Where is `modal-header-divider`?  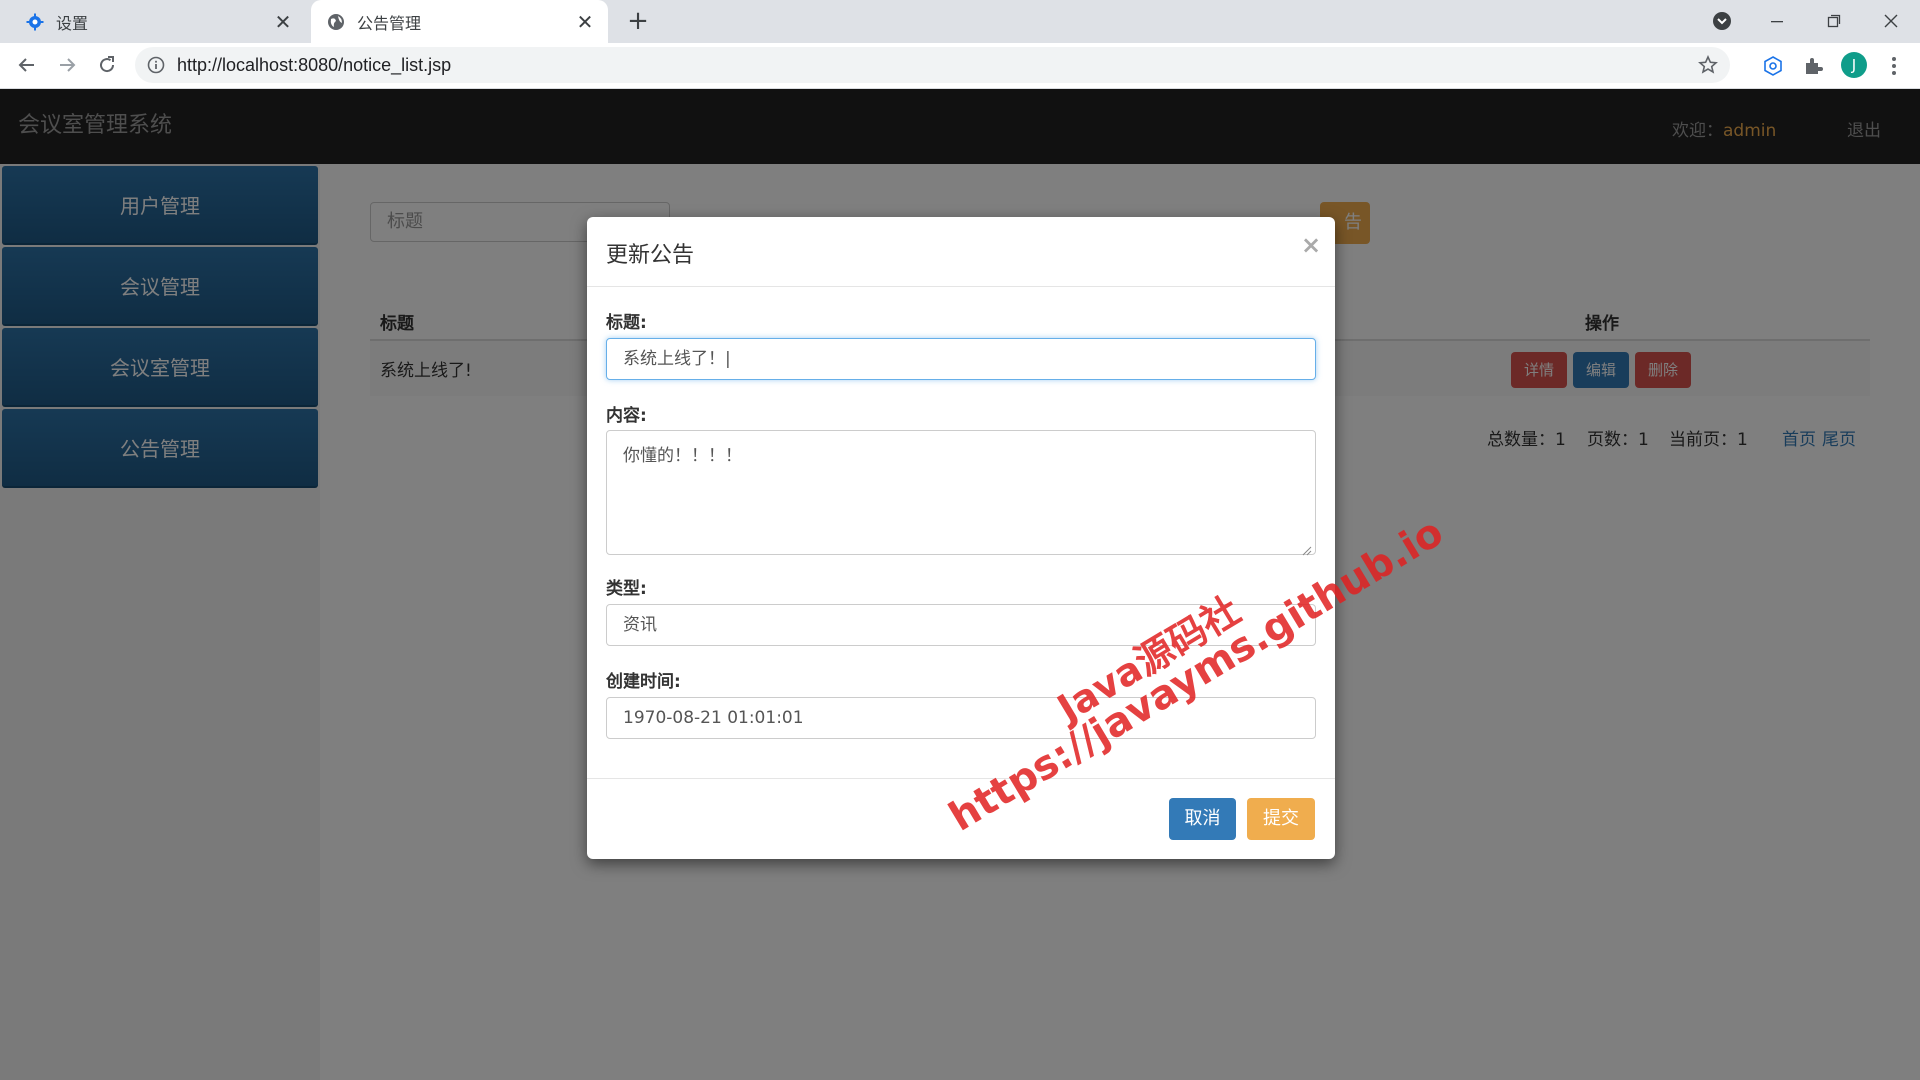 modal-header-divider is located at coordinates (961, 286).